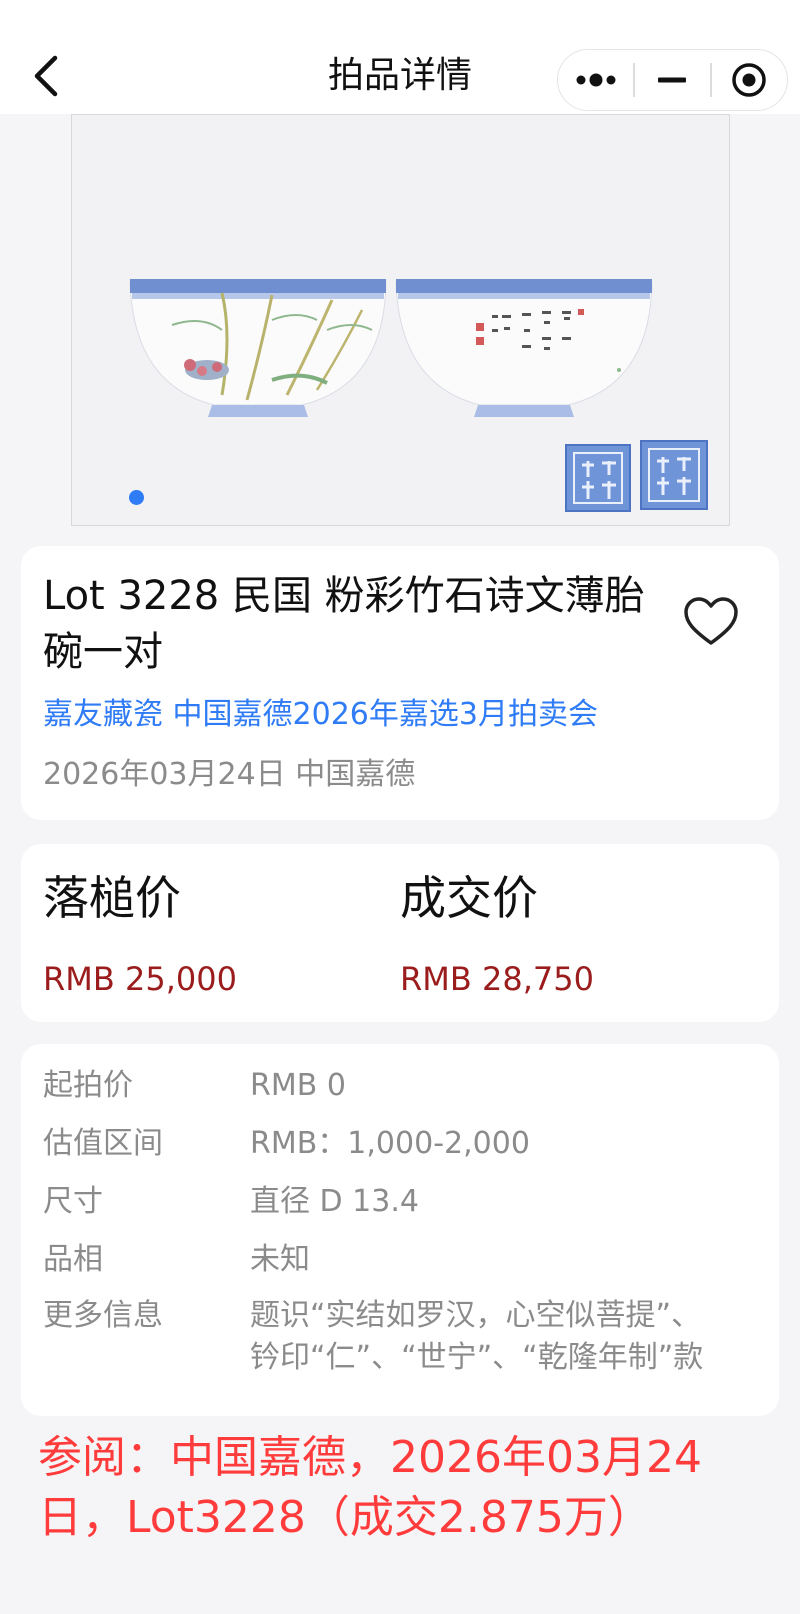 The image size is (800, 1614). What do you see at coordinates (469, 898) in the screenshot?
I see `final-price-label: 成交价` at bounding box center [469, 898].